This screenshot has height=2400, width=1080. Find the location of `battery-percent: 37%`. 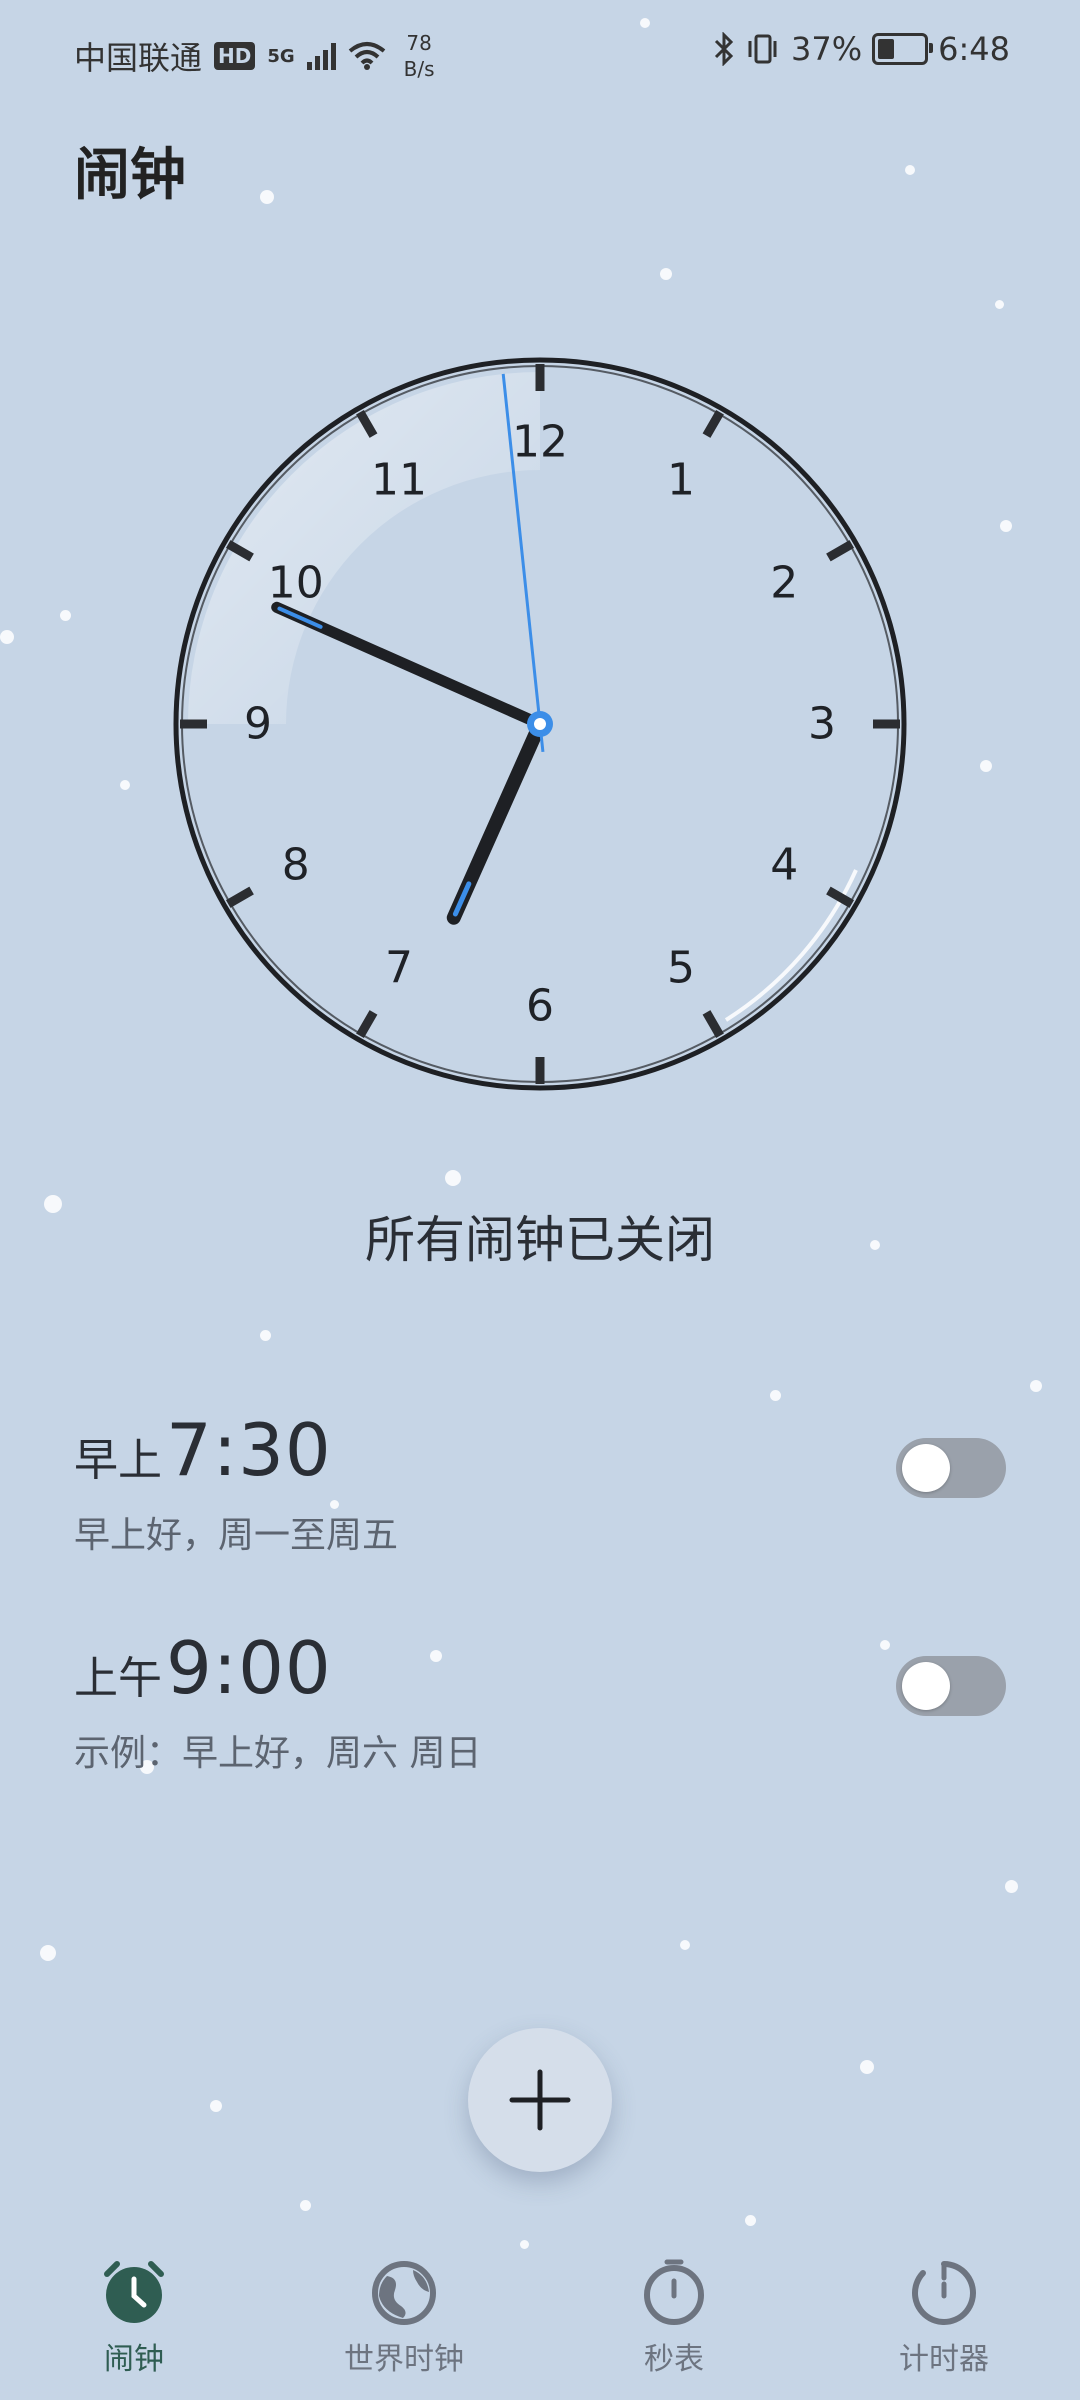

battery-percent: 37% is located at coordinates (827, 49).